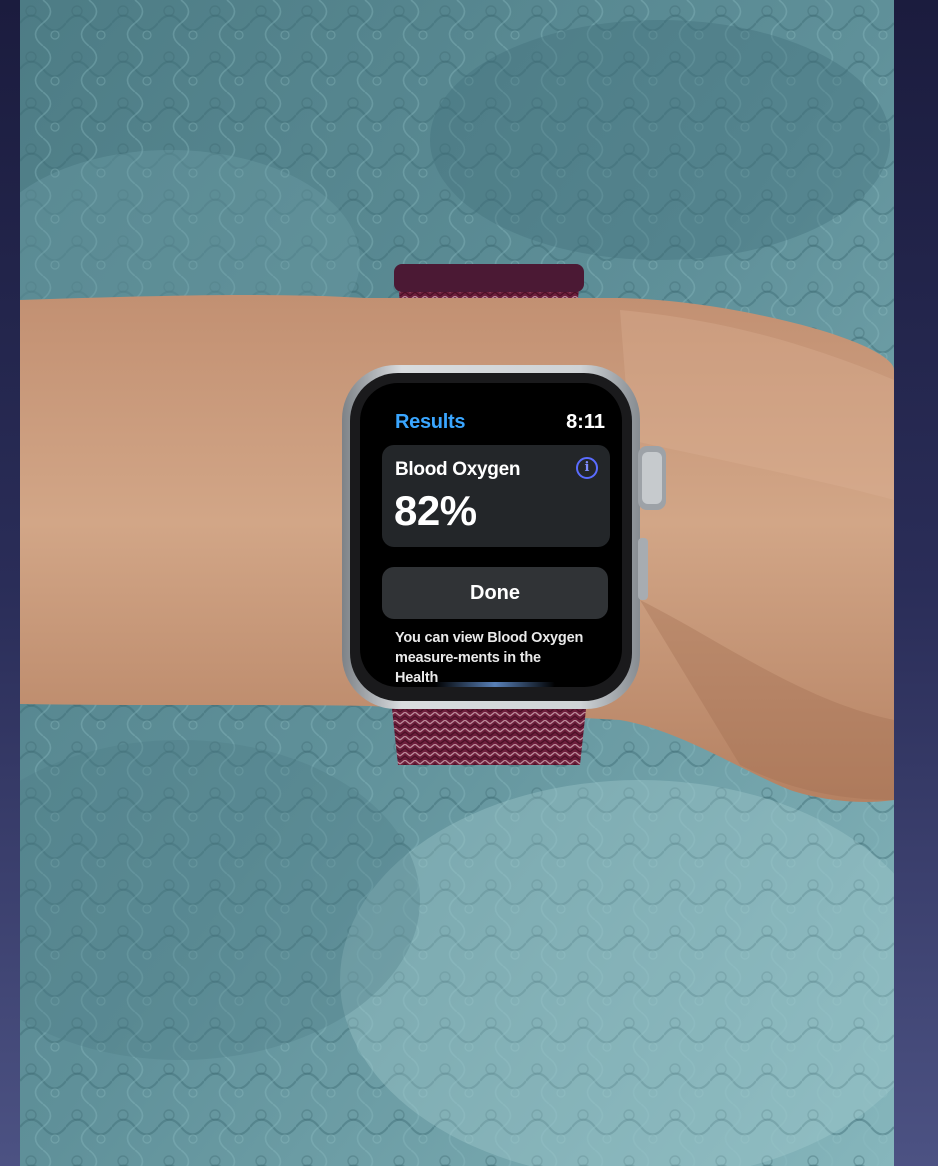 The width and height of the screenshot is (938, 1166). Describe the element at coordinates (496, 496) in the screenshot. I see `blood-oxygen-card: Blood Oxygen i 82%` at that location.